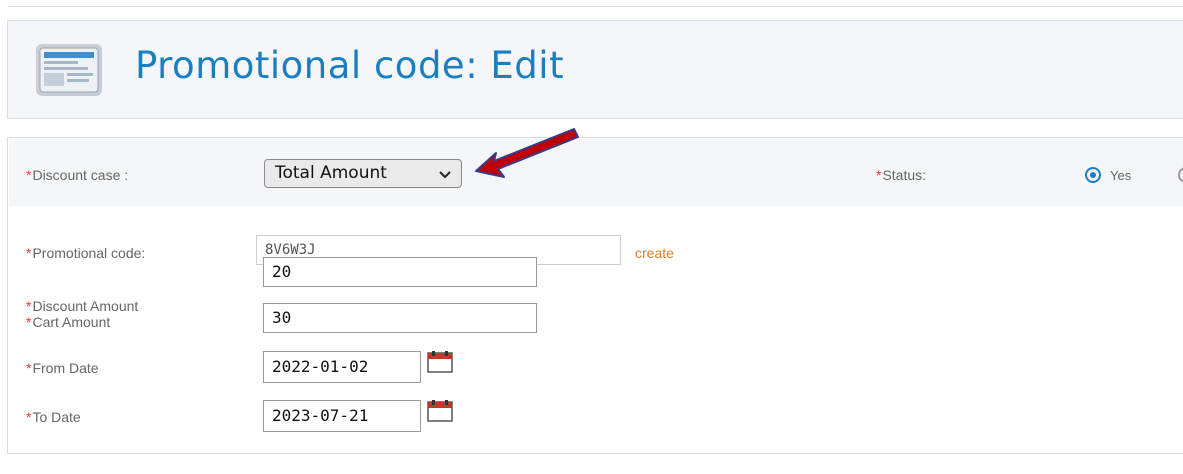 The image size is (1183, 474). Describe the element at coordinates (68, 322) in the screenshot. I see `cart-amount-label: *Cart Amount` at that location.